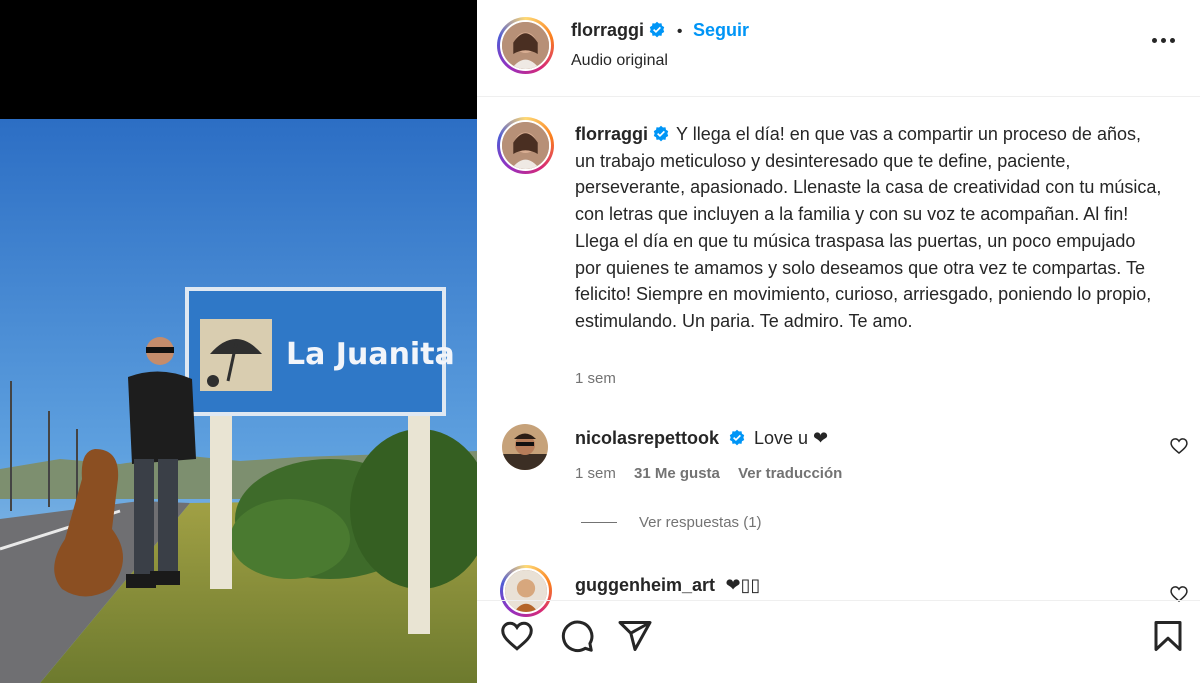  I want to click on comment-username: guggenheim_art, so click(645, 585).